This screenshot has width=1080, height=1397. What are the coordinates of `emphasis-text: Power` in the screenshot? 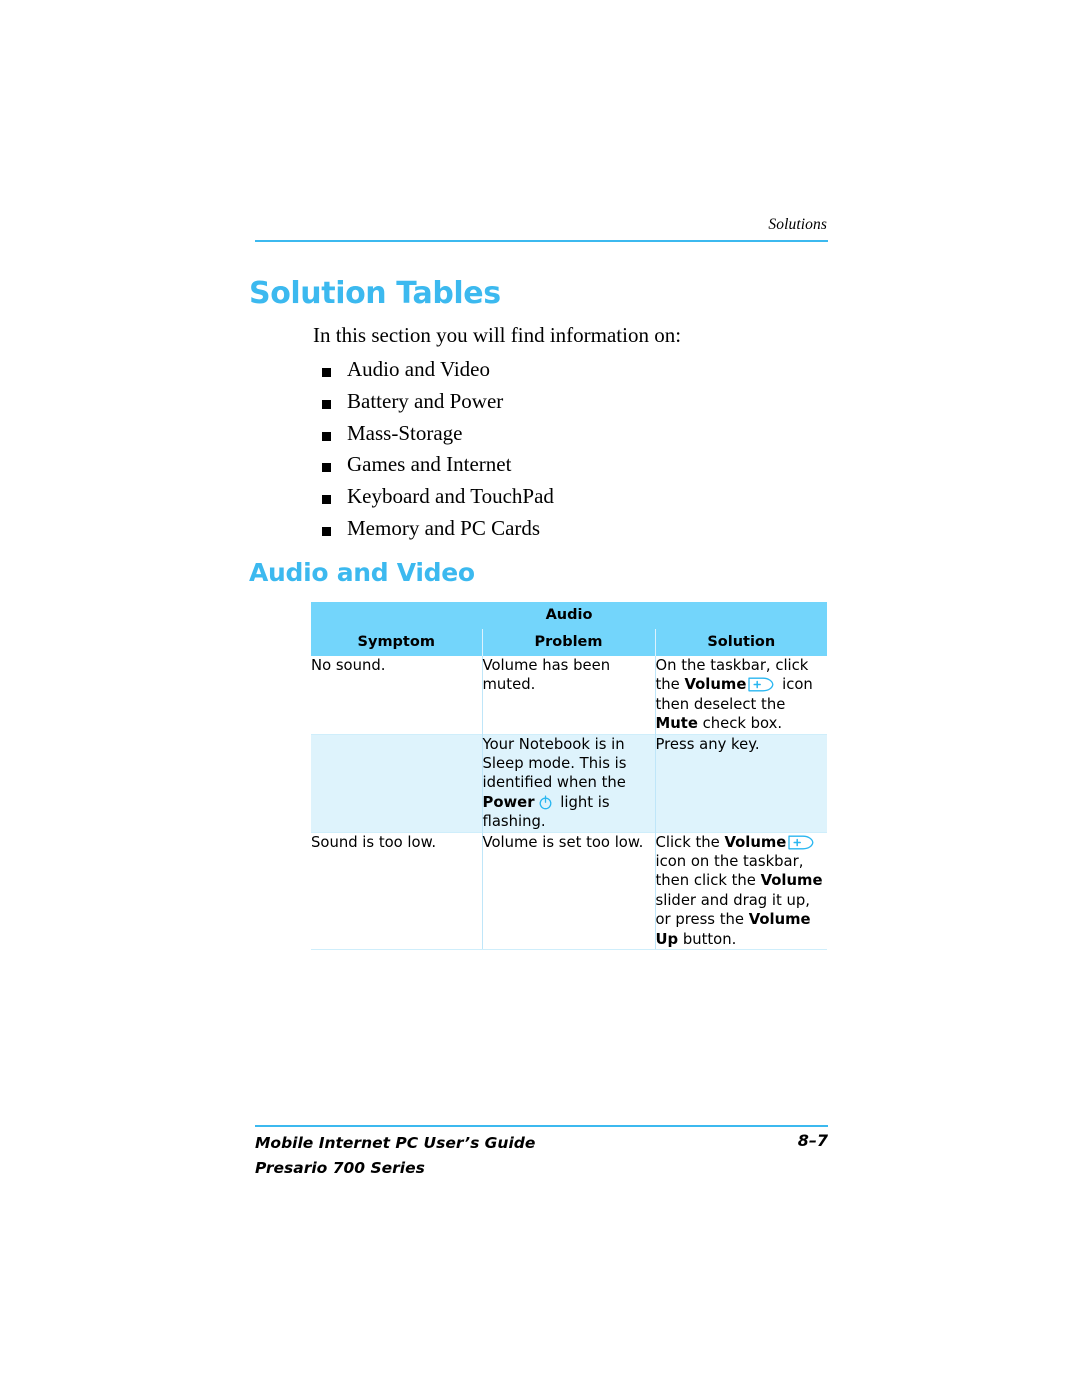 It's located at (508, 802).